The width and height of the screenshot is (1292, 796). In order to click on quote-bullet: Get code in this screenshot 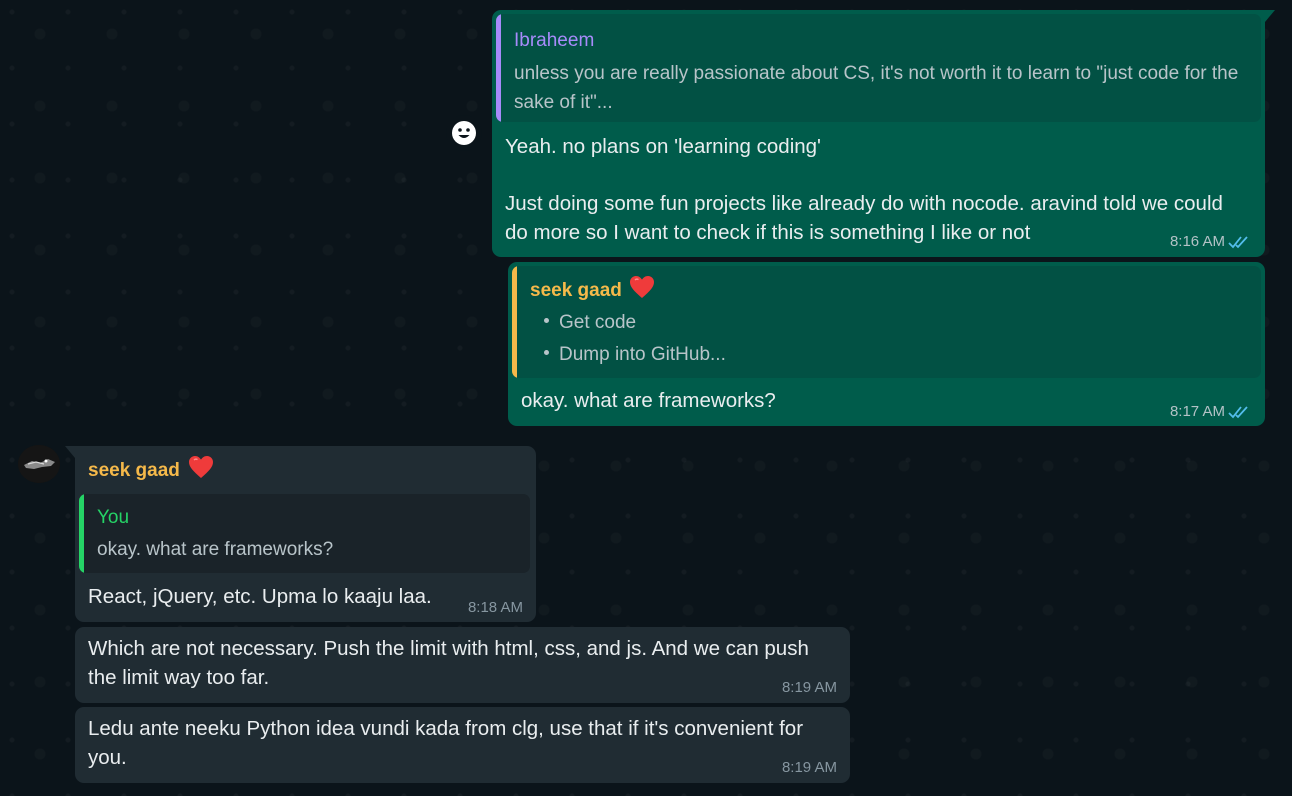, I will do `click(590, 323)`.